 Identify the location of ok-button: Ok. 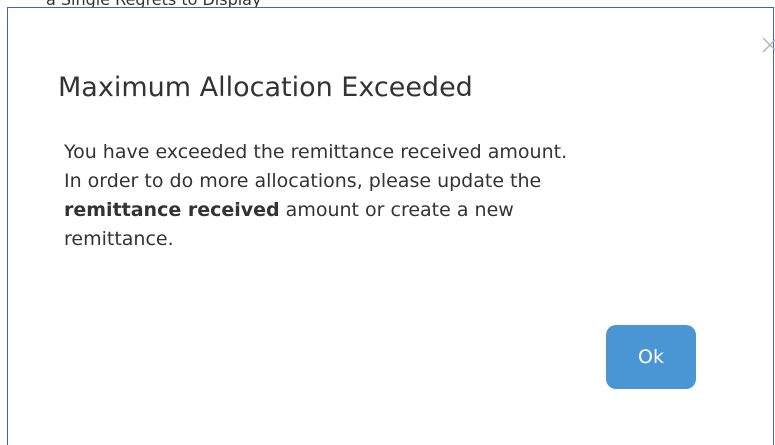
(651, 357).